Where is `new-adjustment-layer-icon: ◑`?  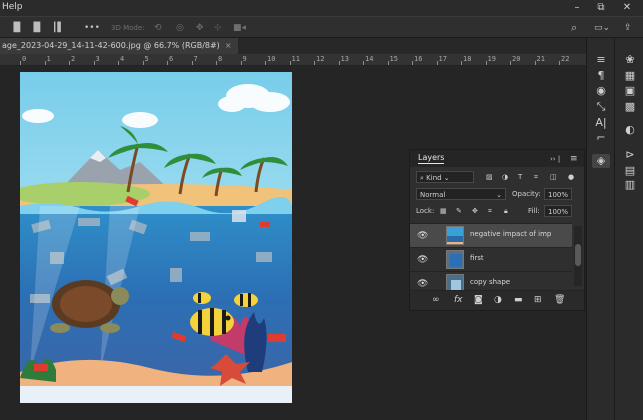
new-adjustment-layer-icon: ◑ is located at coordinates (498, 300).